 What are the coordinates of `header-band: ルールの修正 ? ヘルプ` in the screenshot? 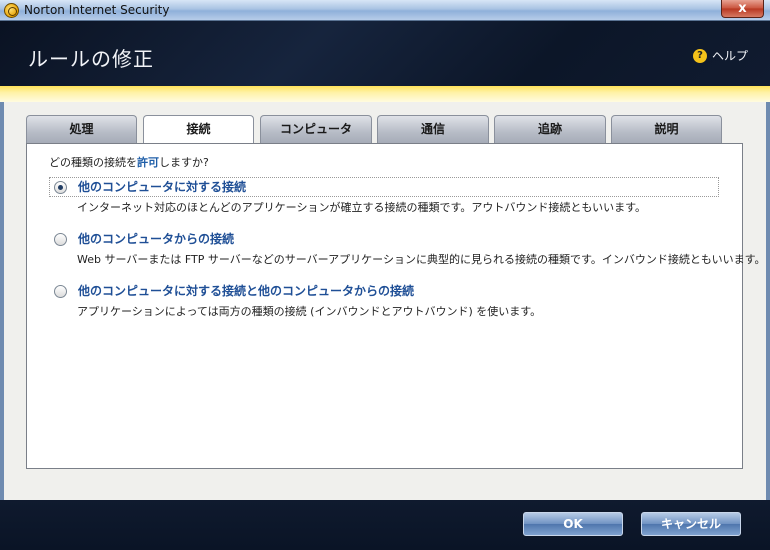 It's located at (385, 53).